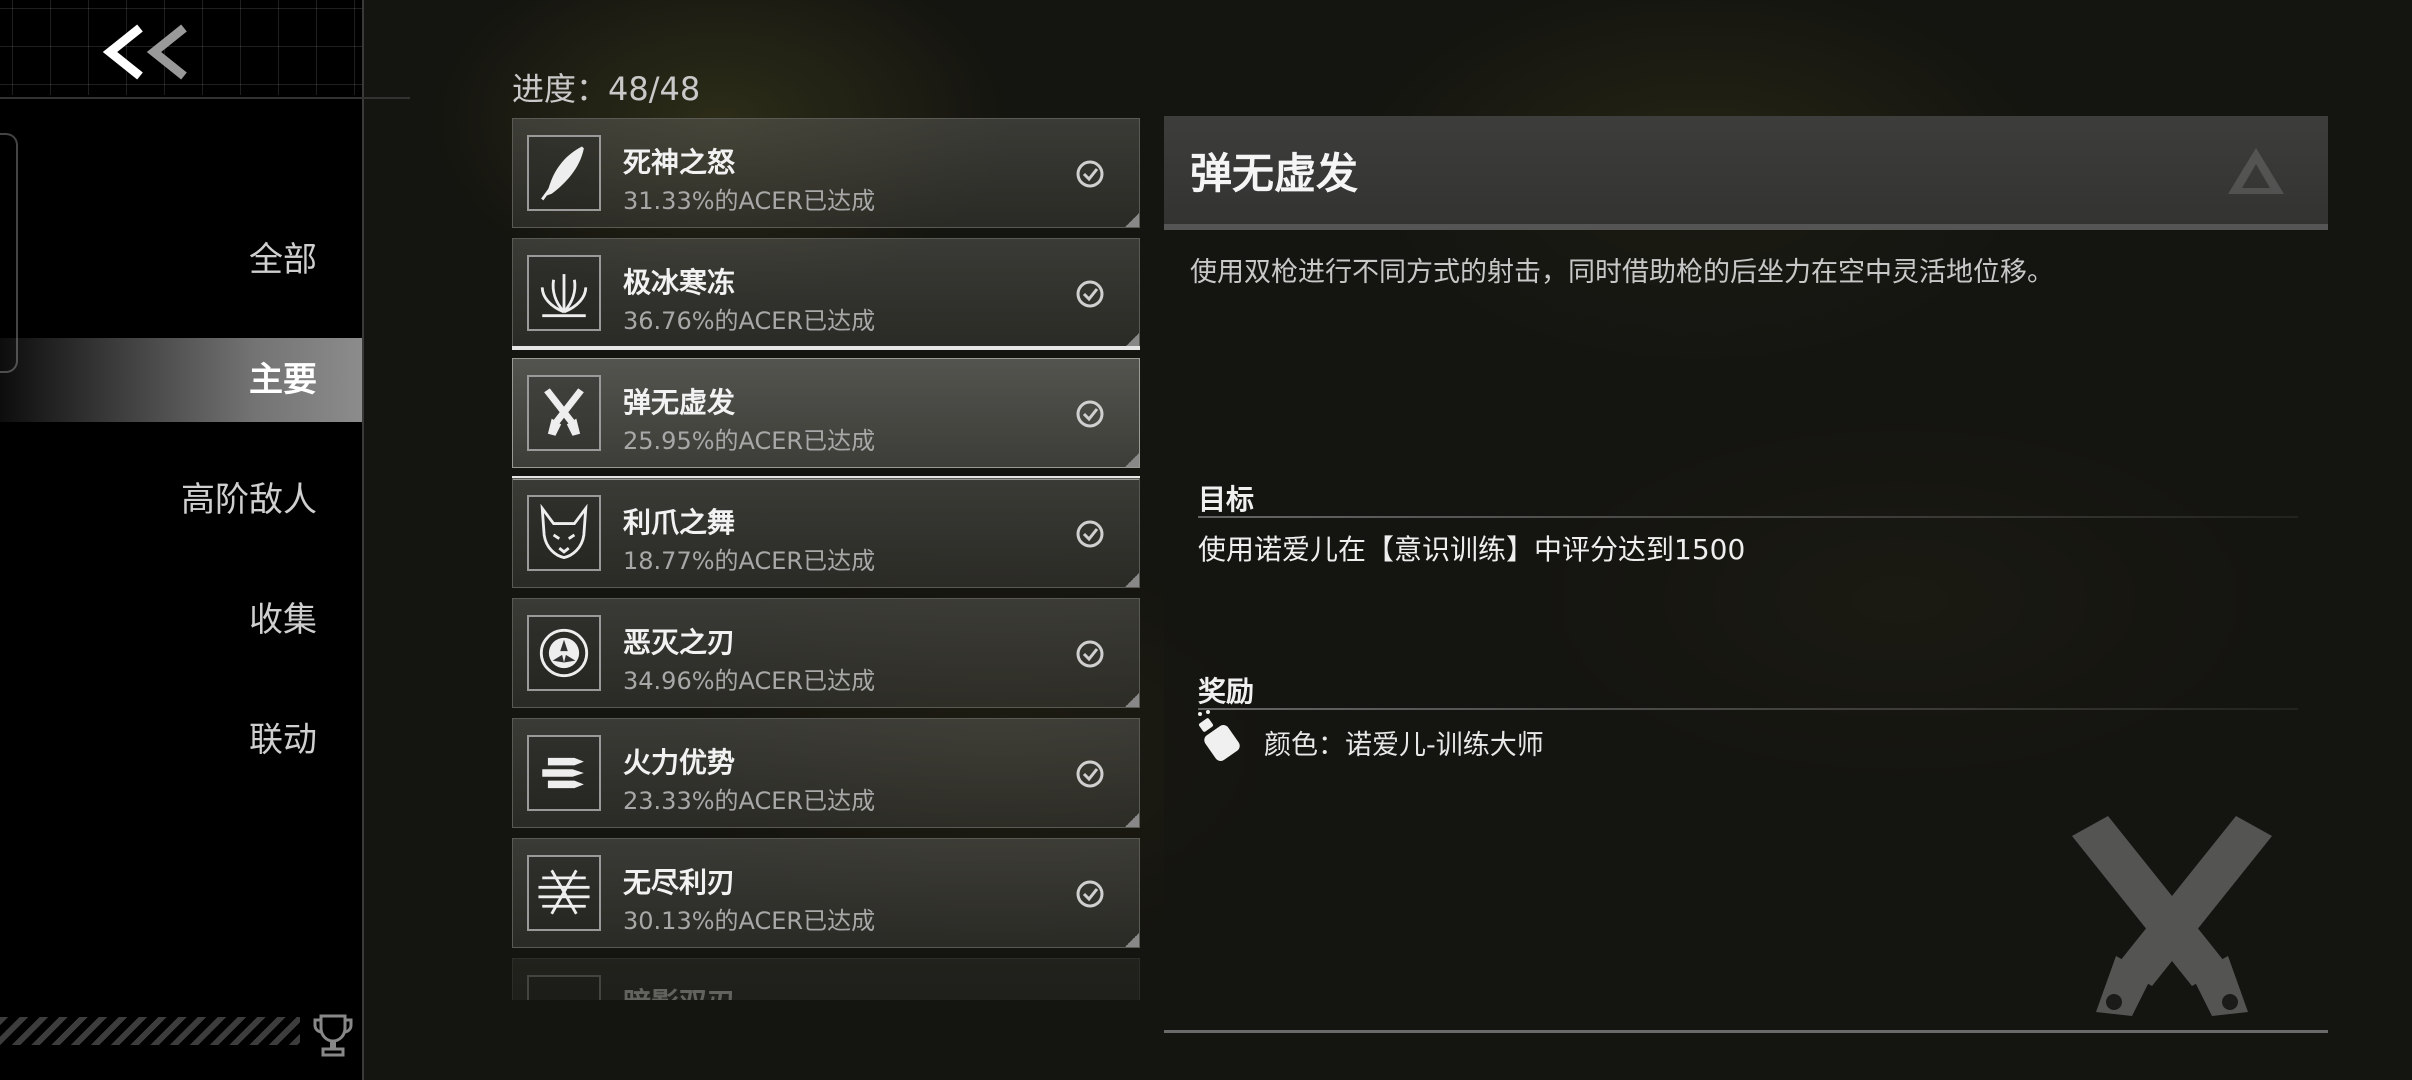  What do you see at coordinates (679, 990) in the screenshot?
I see `achievement-title: 暗影双刃` at bounding box center [679, 990].